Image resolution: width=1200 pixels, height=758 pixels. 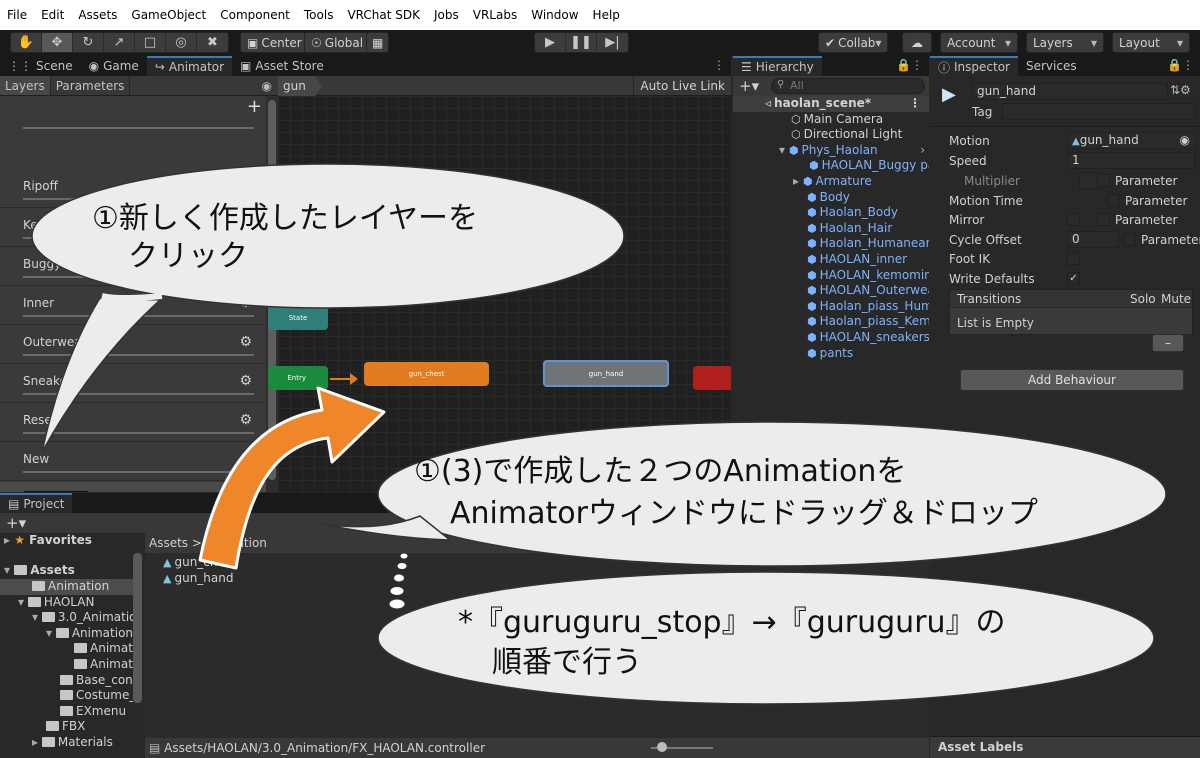 What do you see at coordinates (567, 662) in the screenshot?
I see `callout-3-line-2: 順番で行う` at bounding box center [567, 662].